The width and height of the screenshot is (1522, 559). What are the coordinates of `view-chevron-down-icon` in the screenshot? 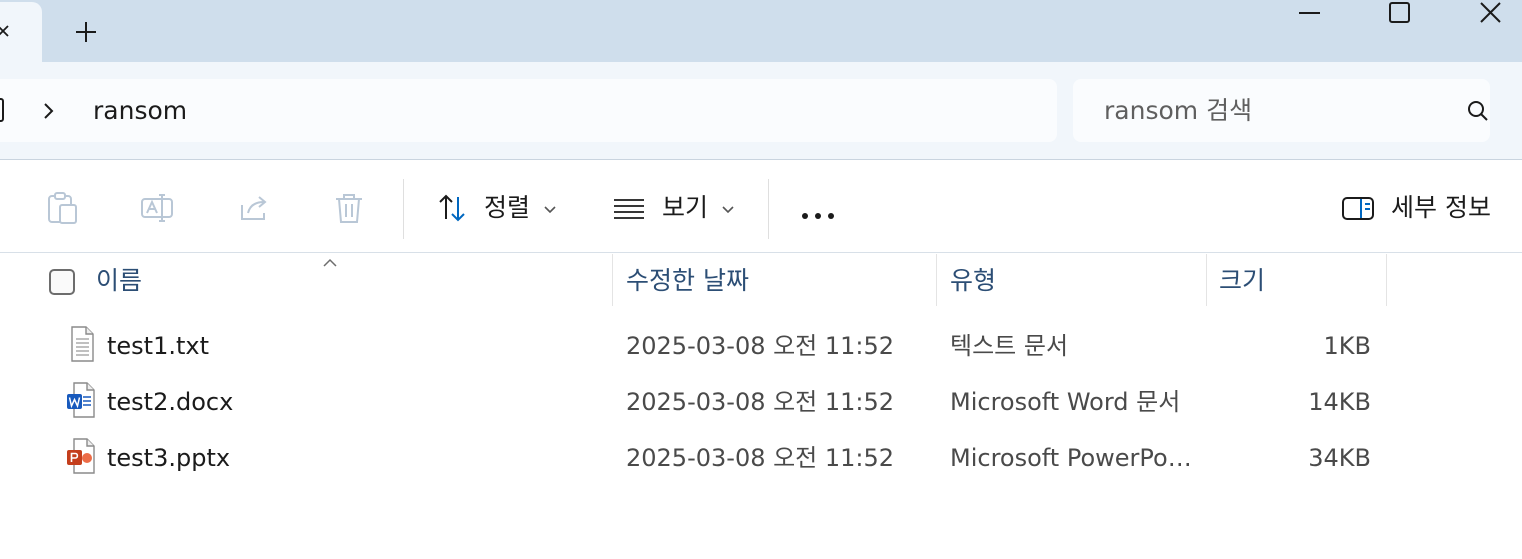 It's located at (728, 207).